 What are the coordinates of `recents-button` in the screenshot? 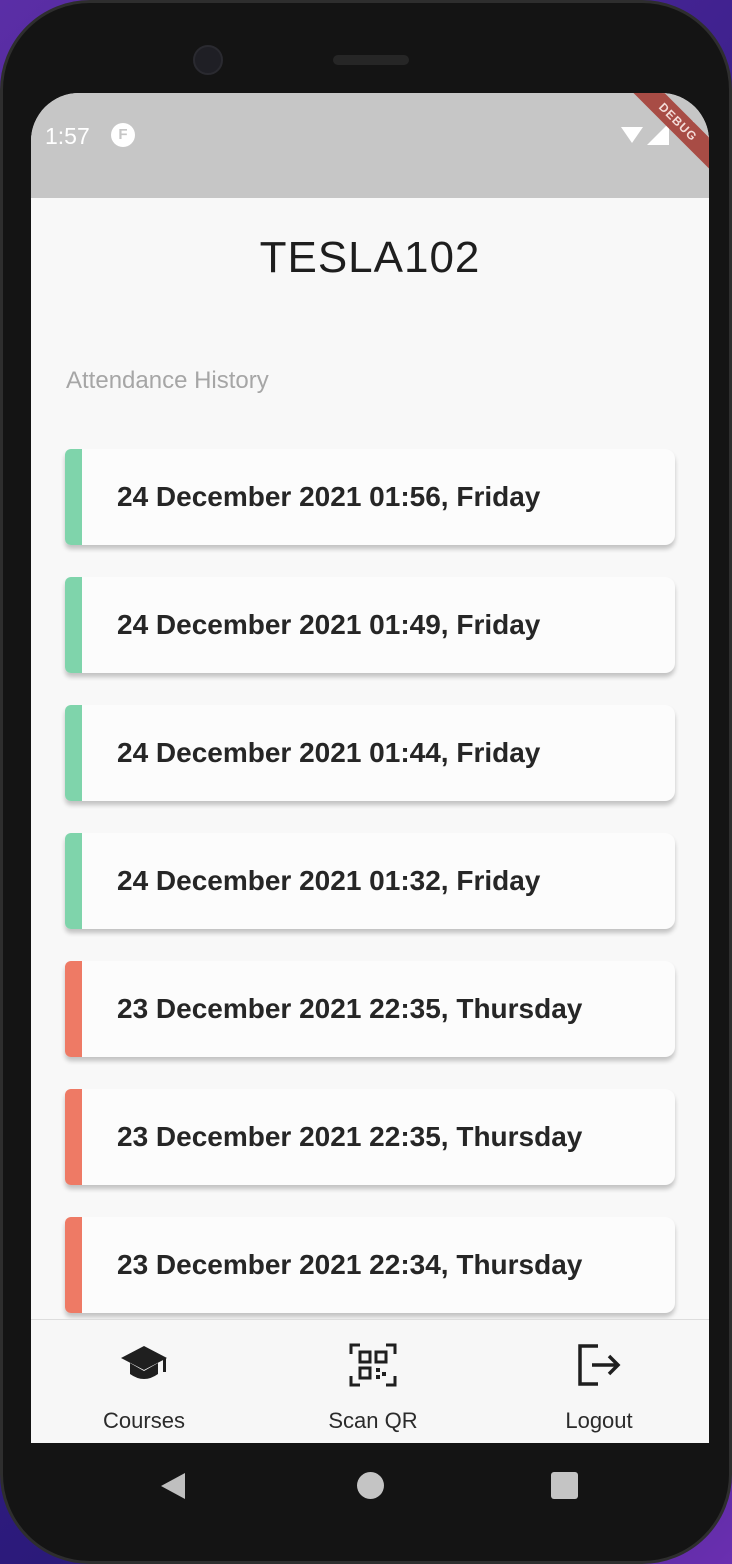 It's located at (564, 1485).